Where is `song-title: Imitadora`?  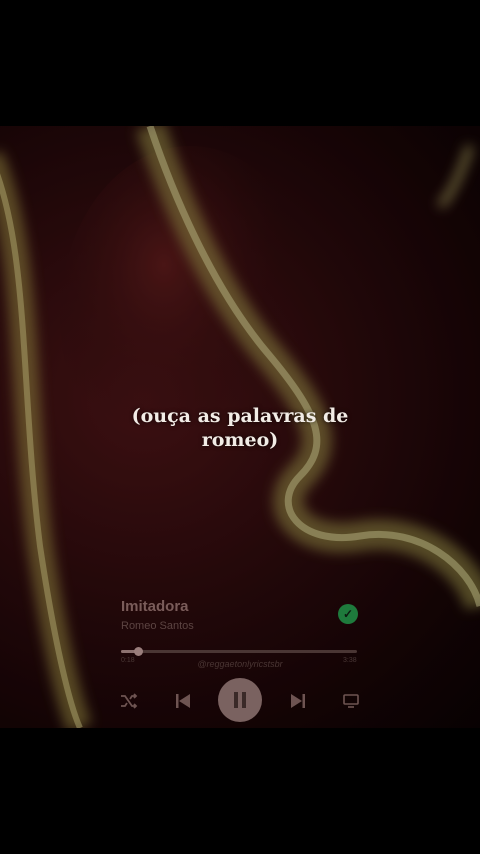 song-title: Imitadora is located at coordinates (155, 606).